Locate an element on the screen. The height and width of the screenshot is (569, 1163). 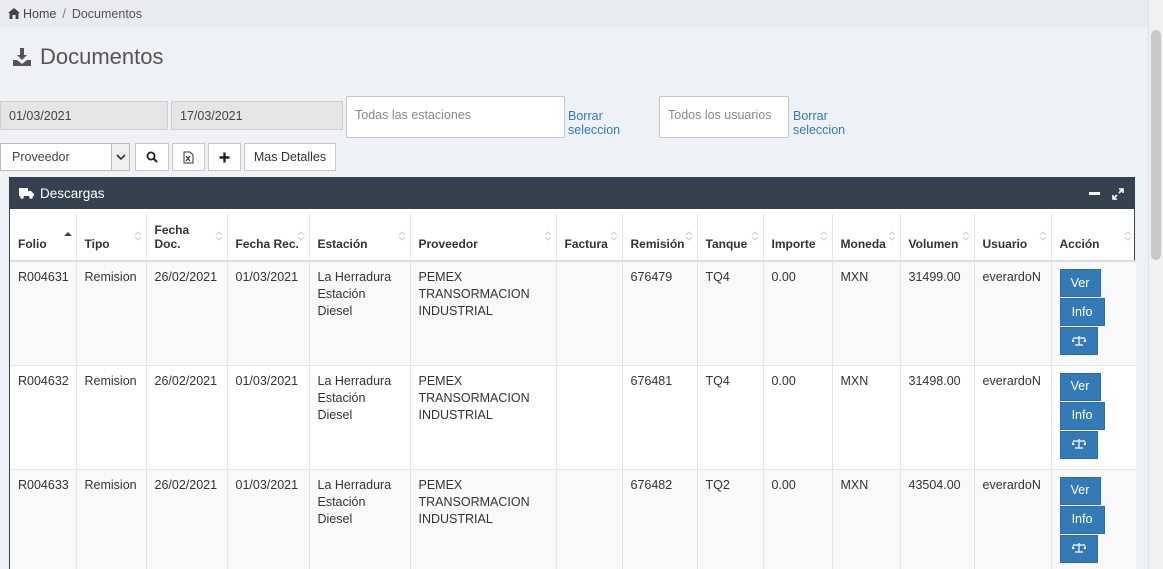
provider-select-value: Proveedor is located at coordinates (41, 157).